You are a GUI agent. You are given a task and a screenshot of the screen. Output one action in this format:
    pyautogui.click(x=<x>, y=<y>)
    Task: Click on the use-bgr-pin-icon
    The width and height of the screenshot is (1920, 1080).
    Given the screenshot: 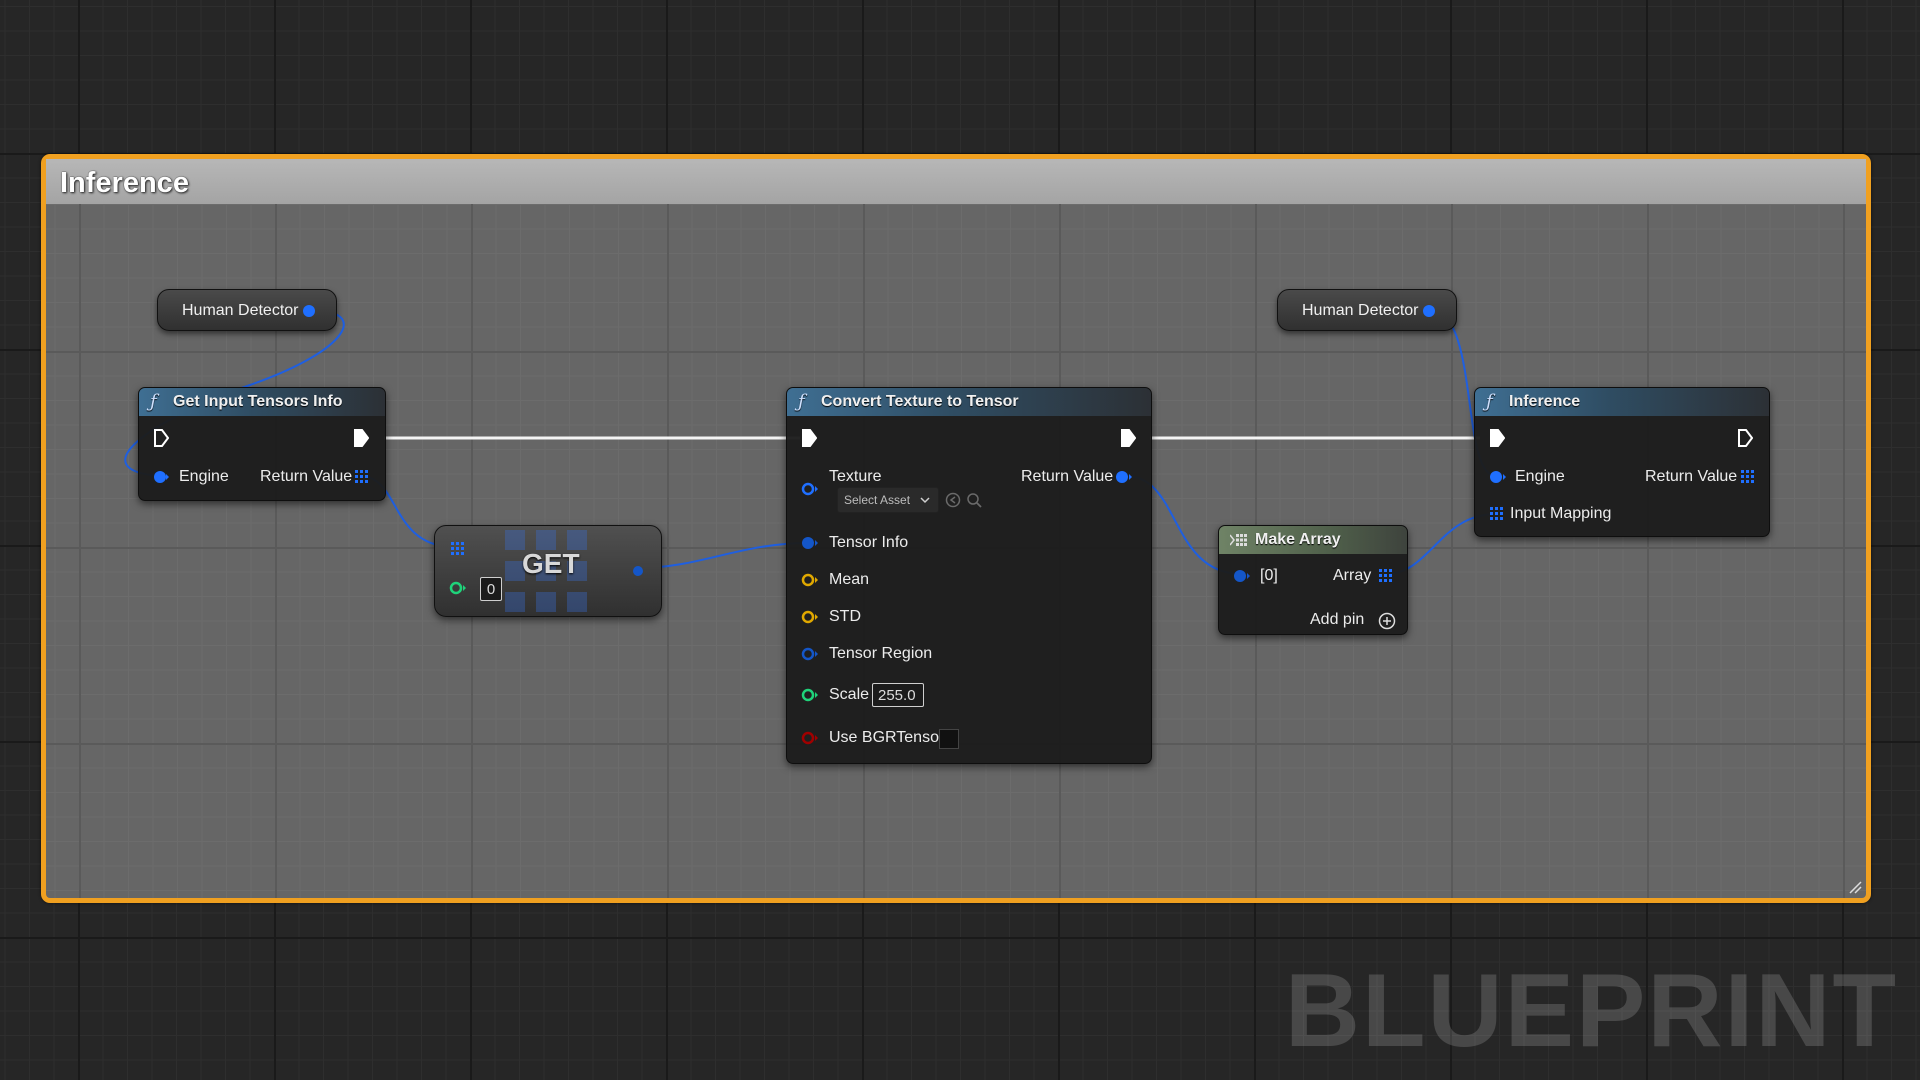 What is the action you would take?
    pyautogui.click(x=810, y=738)
    